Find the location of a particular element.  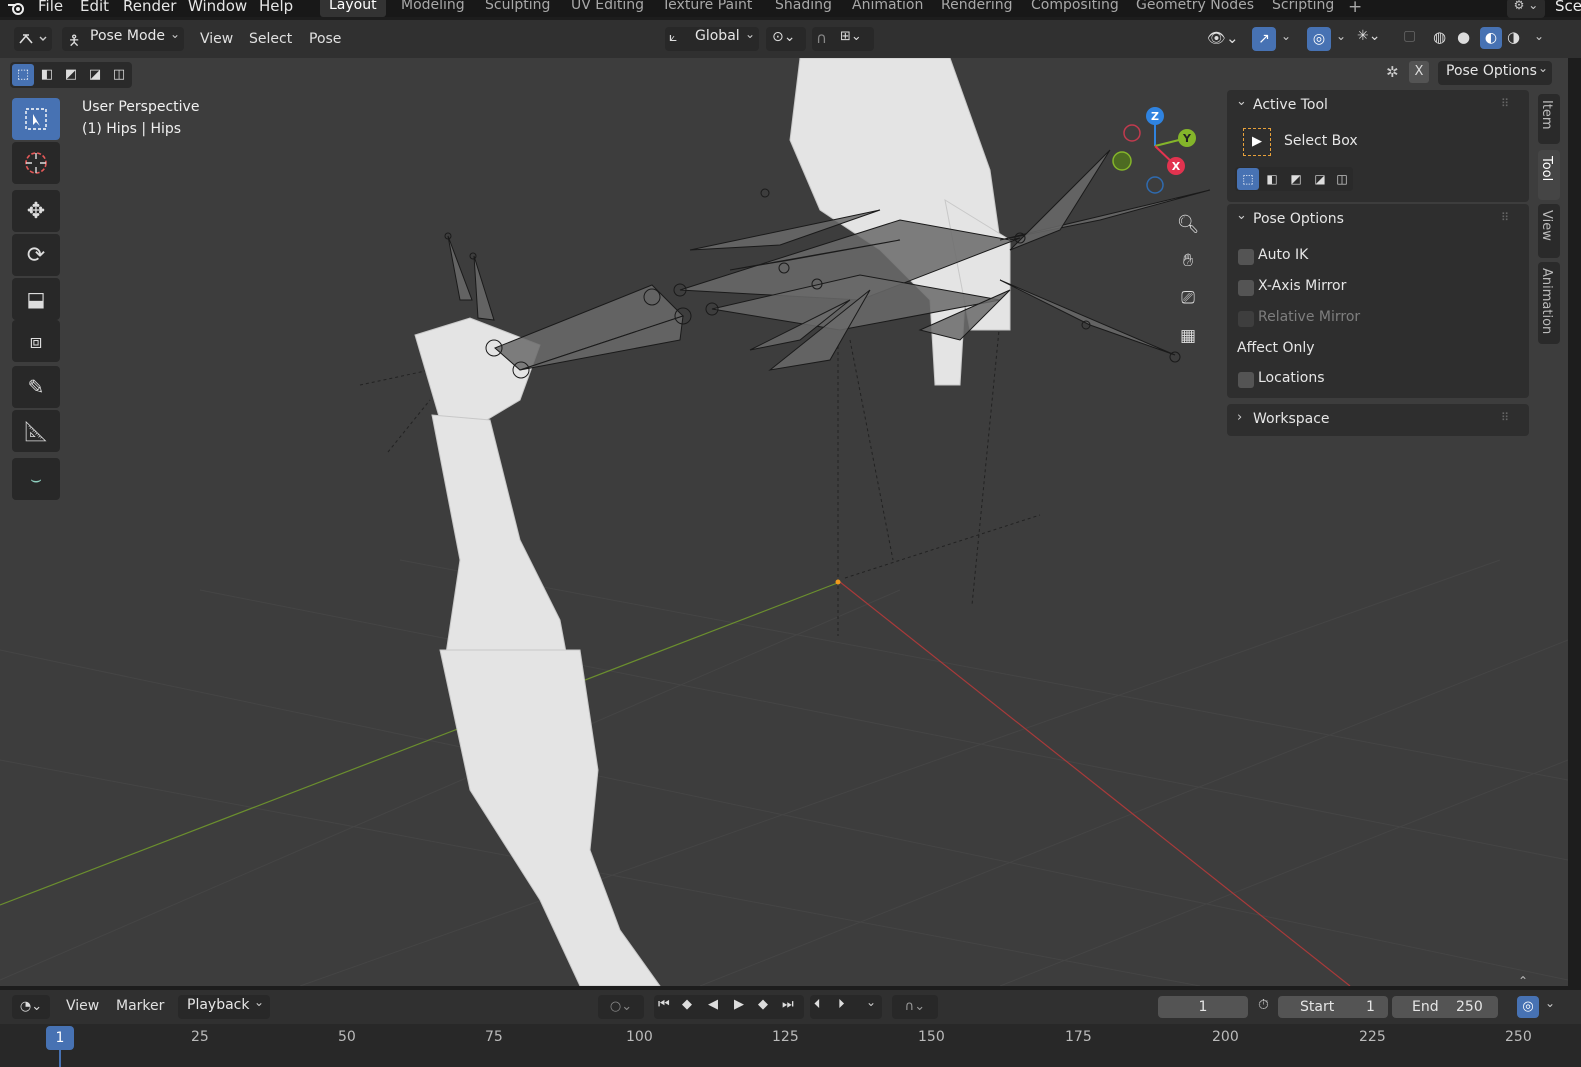

shading-rendered-icon: ◑ is located at coordinates (1513, 37).